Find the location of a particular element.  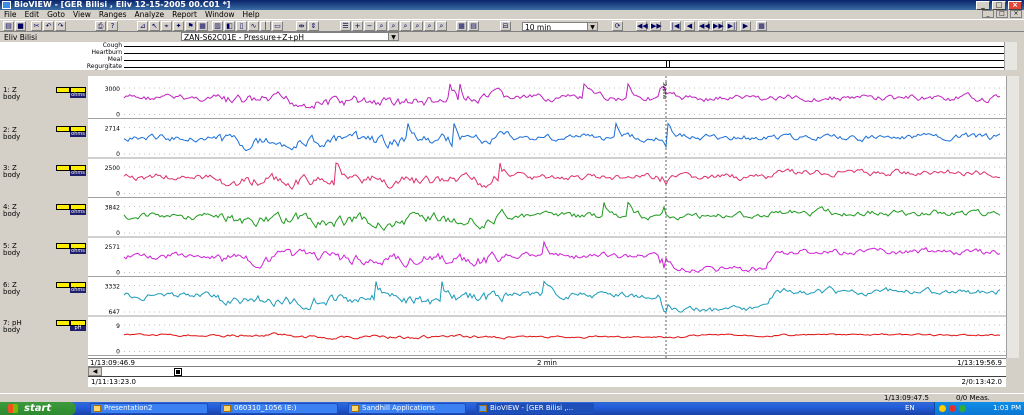

menu-report: Report is located at coordinates (184, 14).